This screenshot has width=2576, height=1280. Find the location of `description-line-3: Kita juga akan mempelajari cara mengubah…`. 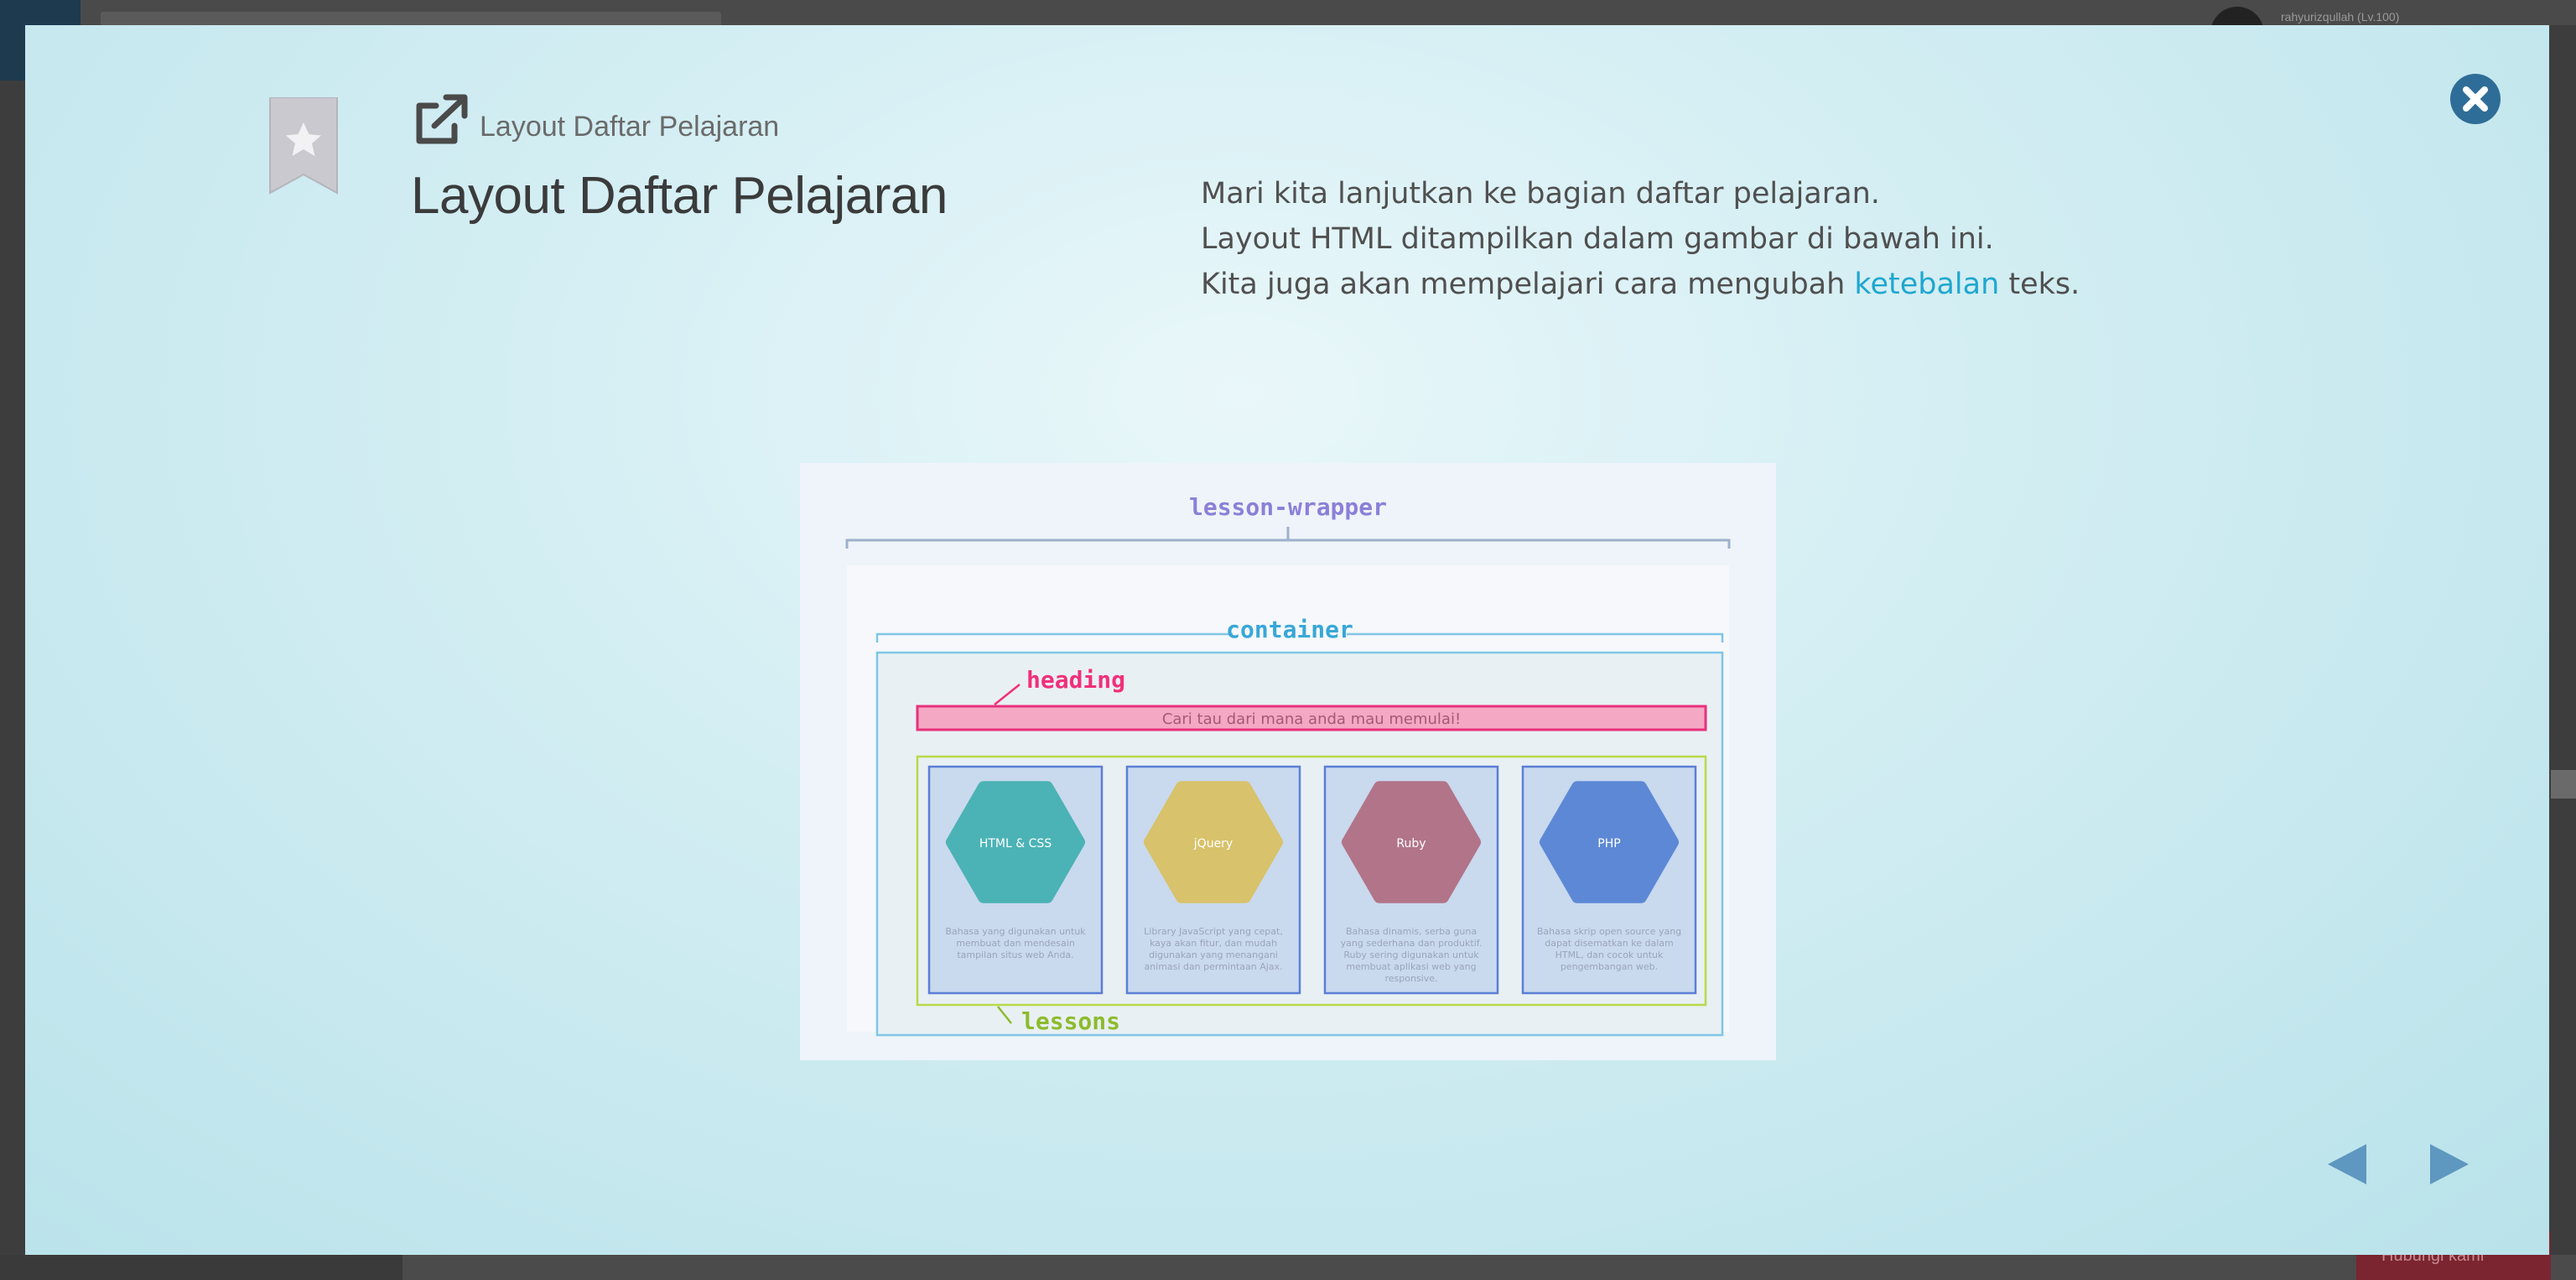

description-line-3: Kita juga akan mempelajari cara mengubah… is located at coordinates (1640, 284).